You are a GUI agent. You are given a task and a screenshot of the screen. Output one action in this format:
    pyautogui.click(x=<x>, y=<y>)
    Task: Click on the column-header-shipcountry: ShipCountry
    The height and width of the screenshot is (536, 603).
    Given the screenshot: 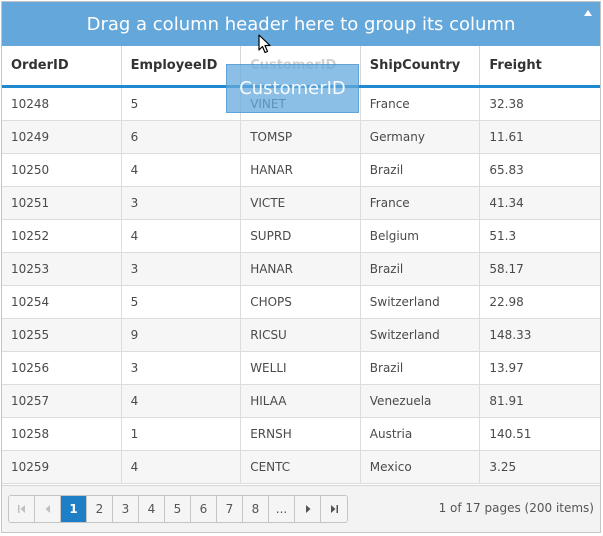 What is the action you would take?
    pyautogui.click(x=421, y=65)
    